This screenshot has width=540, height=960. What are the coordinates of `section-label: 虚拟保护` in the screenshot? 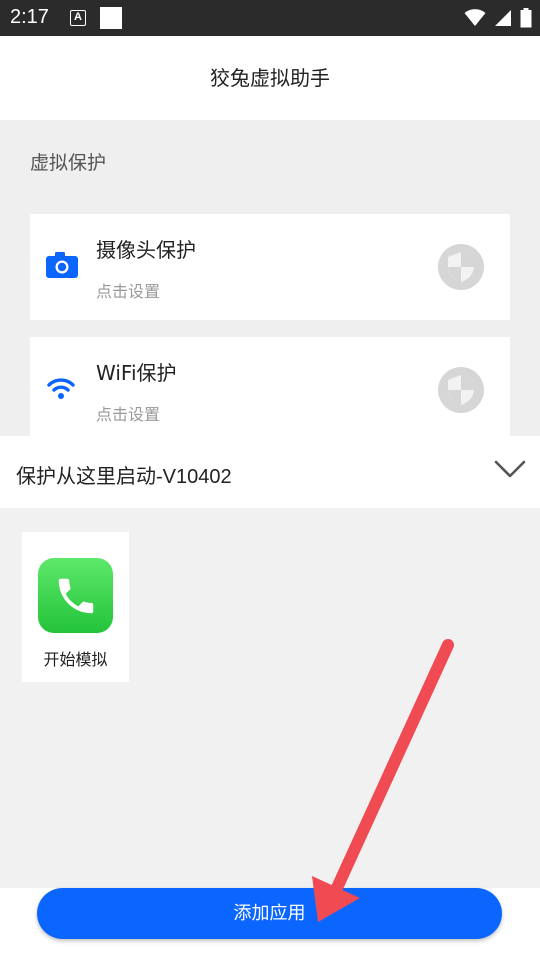 It's located at (68, 163).